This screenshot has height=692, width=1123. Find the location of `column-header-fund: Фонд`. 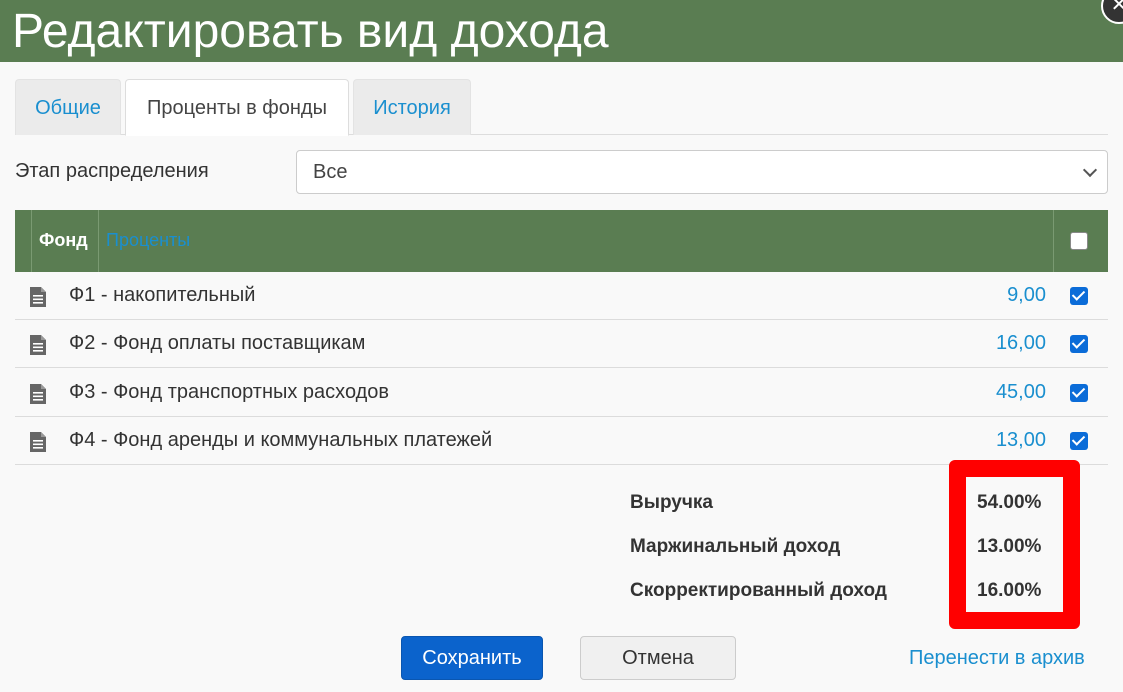

column-header-fund: Фонд is located at coordinates (63, 240).